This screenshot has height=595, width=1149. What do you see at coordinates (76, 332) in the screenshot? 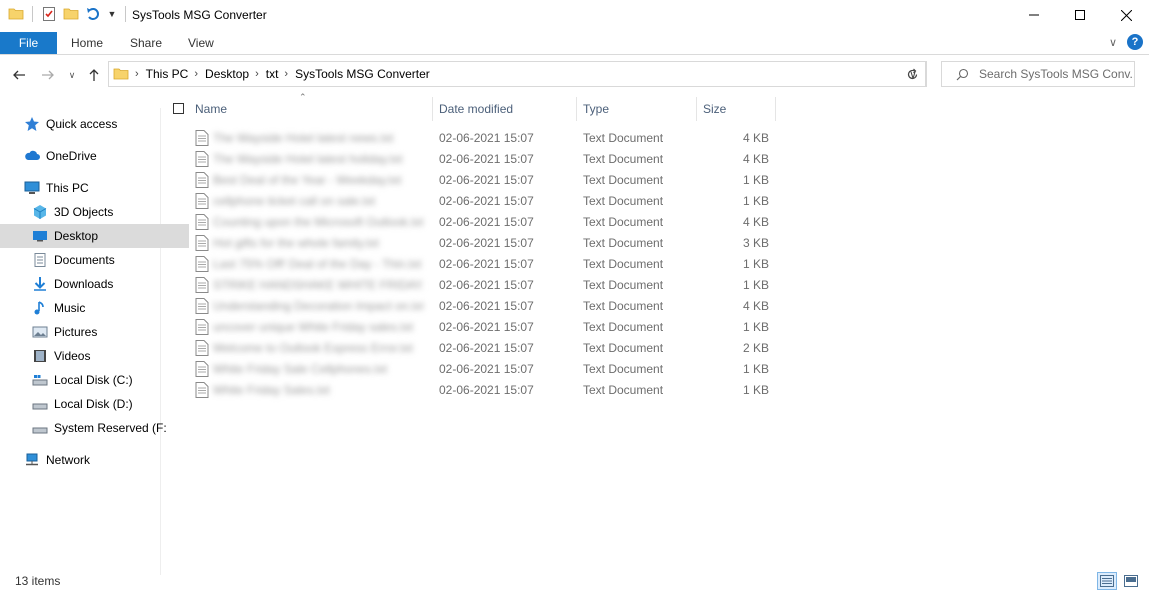
I see `sidebar-item-label: Pictures` at bounding box center [76, 332].